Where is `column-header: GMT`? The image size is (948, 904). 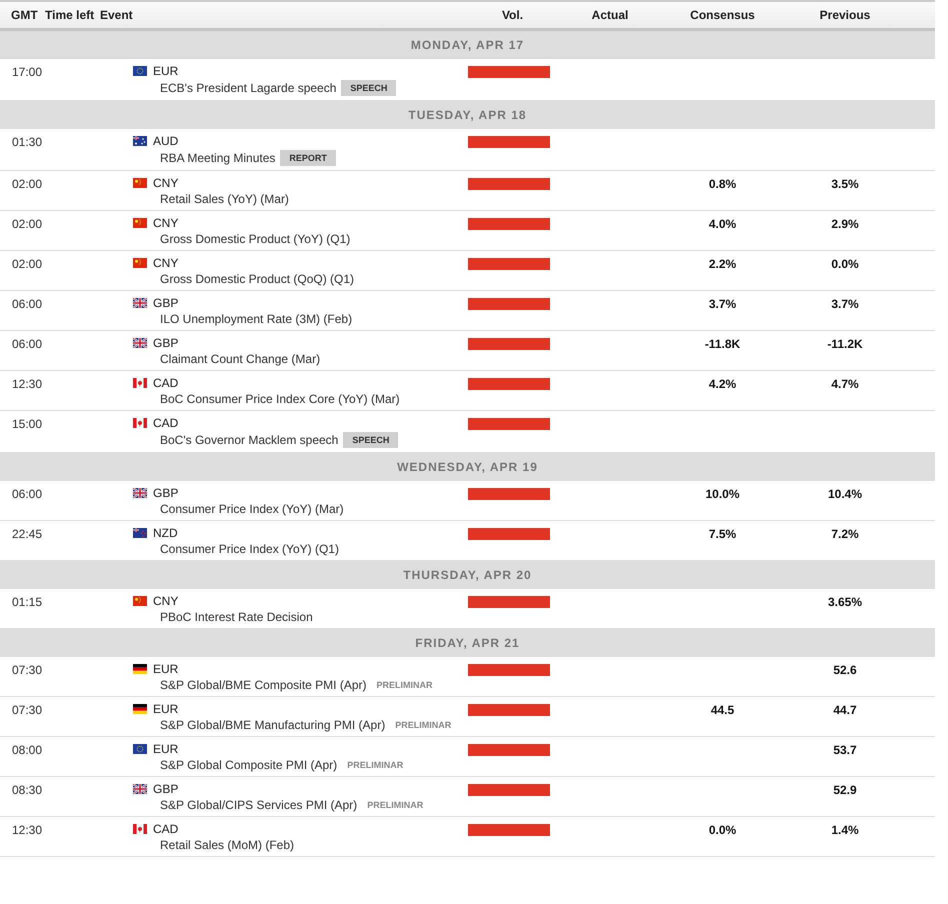
column-header: GMT is located at coordinates (24, 15).